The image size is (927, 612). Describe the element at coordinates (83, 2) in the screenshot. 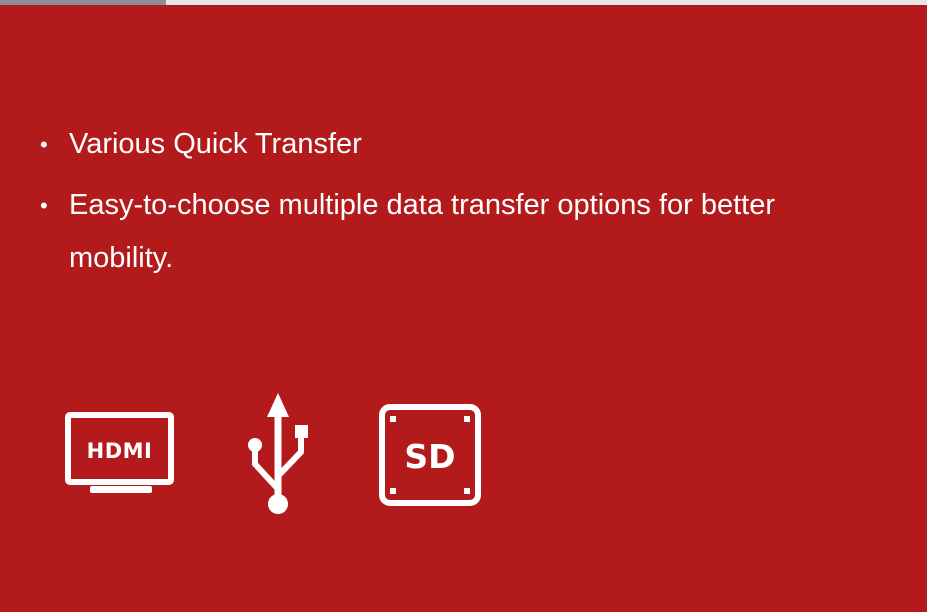

I see `top-strip-dark-segment` at that location.